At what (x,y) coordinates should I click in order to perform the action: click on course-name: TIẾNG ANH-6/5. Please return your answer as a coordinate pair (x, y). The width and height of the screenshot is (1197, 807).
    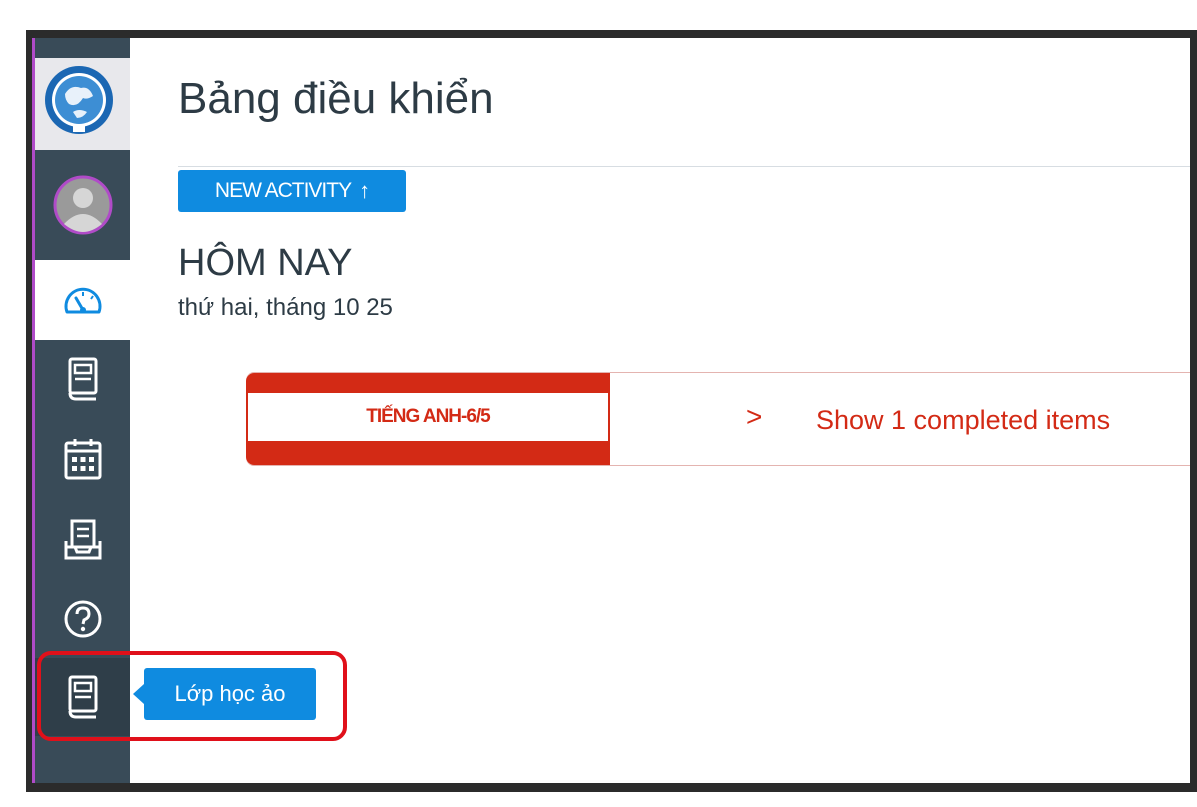
    Looking at the image, I should click on (428, 417).